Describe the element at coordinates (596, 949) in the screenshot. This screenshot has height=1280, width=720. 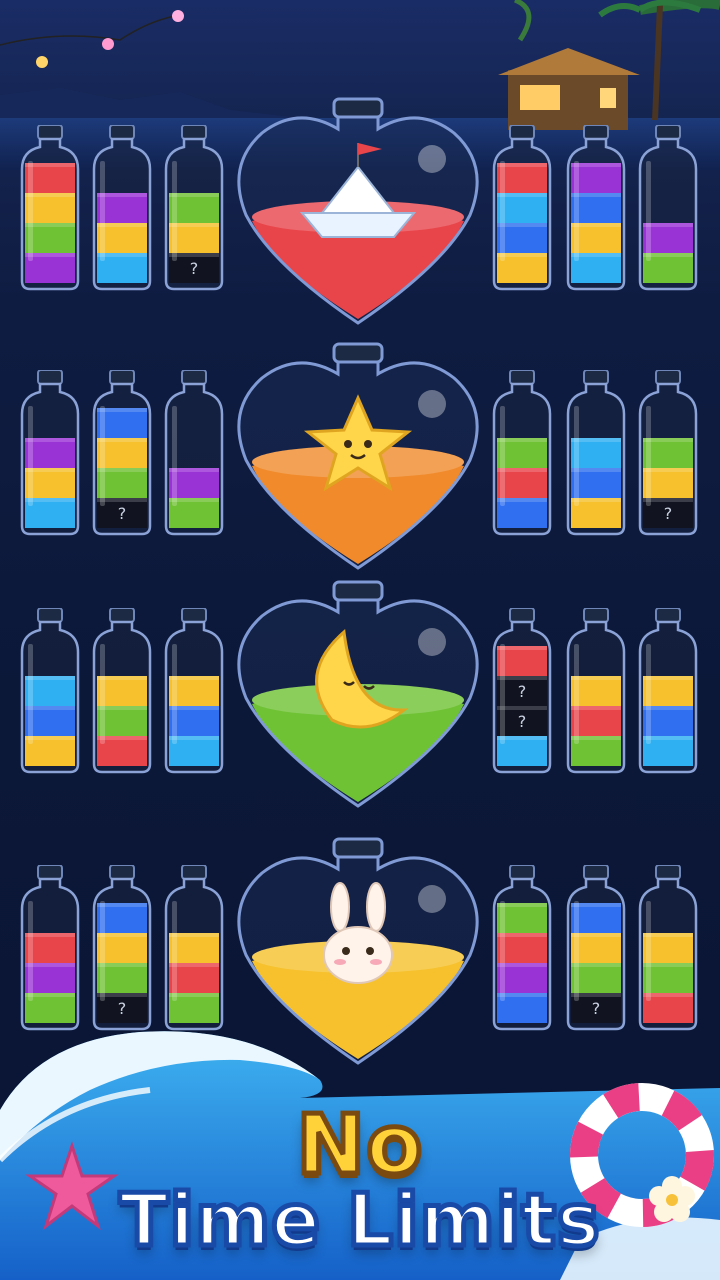
I see `bottle-row4-right-2: ?` at that location.